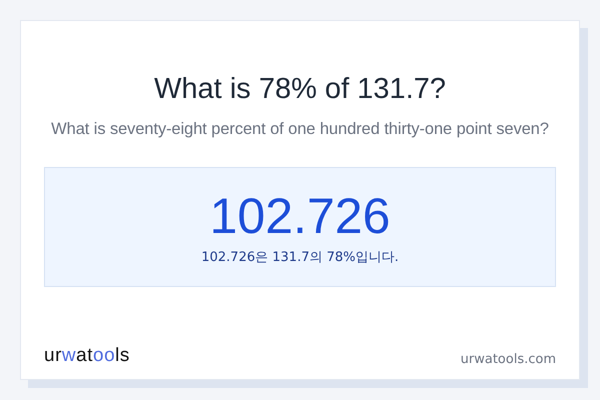 The width and height of the screenshot is (600, 400). Describe the element at coordinates (300, 257) in the screenshot. I see `result-sentence: 102.726은 131.7의 78%입니다.` at that location.